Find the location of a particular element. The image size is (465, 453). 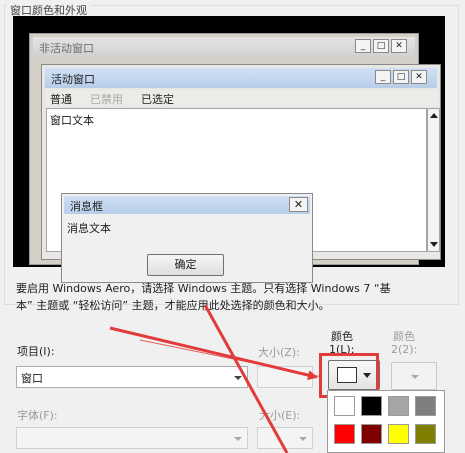

inactive-caption-buttons: _ □ ✕ is located at coordinates (381, 46).